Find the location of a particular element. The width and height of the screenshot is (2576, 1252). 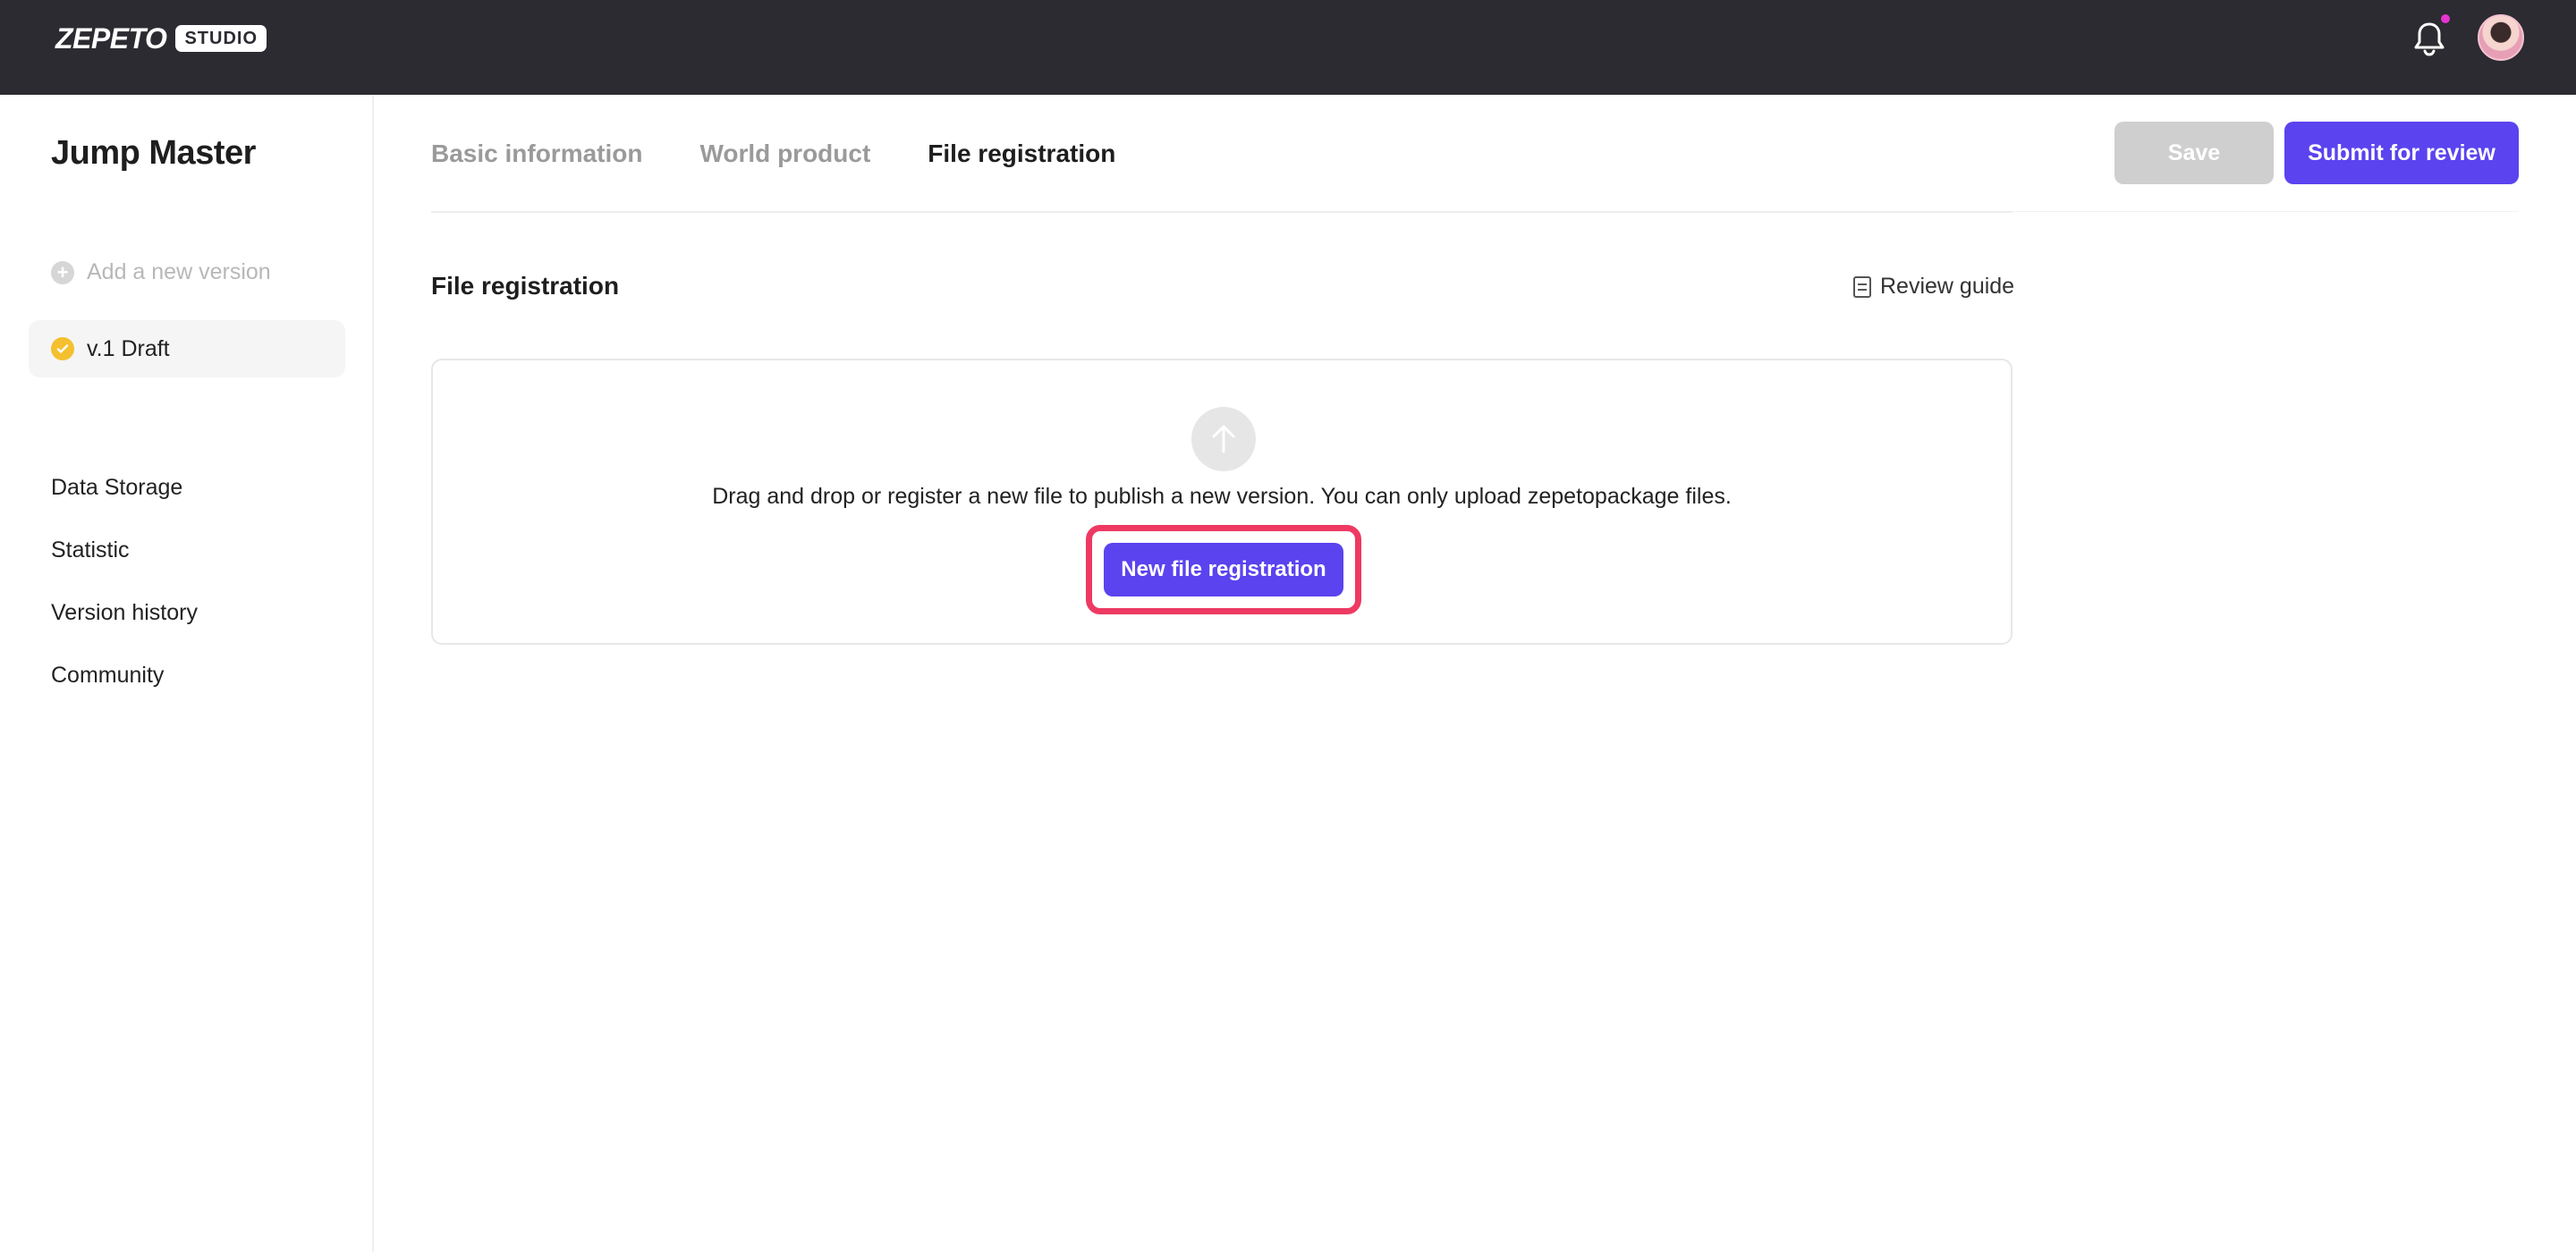

bell-icon is located at coordinates (2429, 39).